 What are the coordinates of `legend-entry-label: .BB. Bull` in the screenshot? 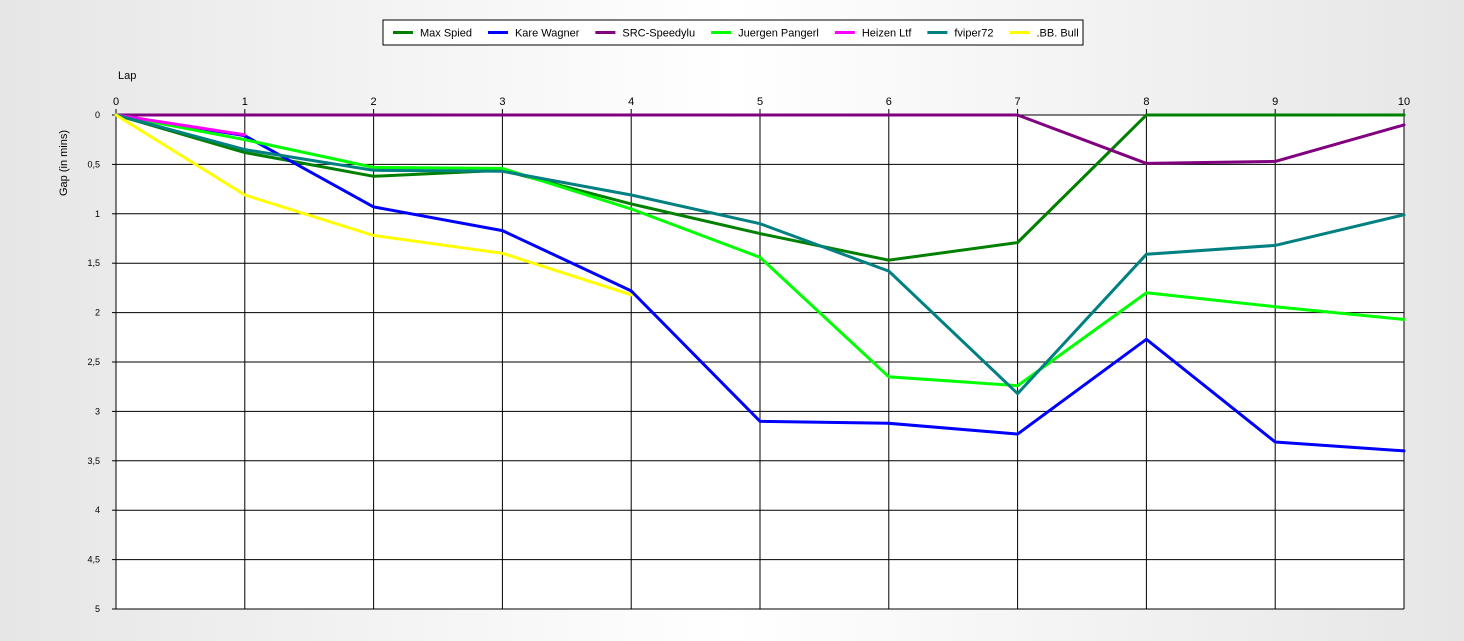 It's located at (1058, 34).